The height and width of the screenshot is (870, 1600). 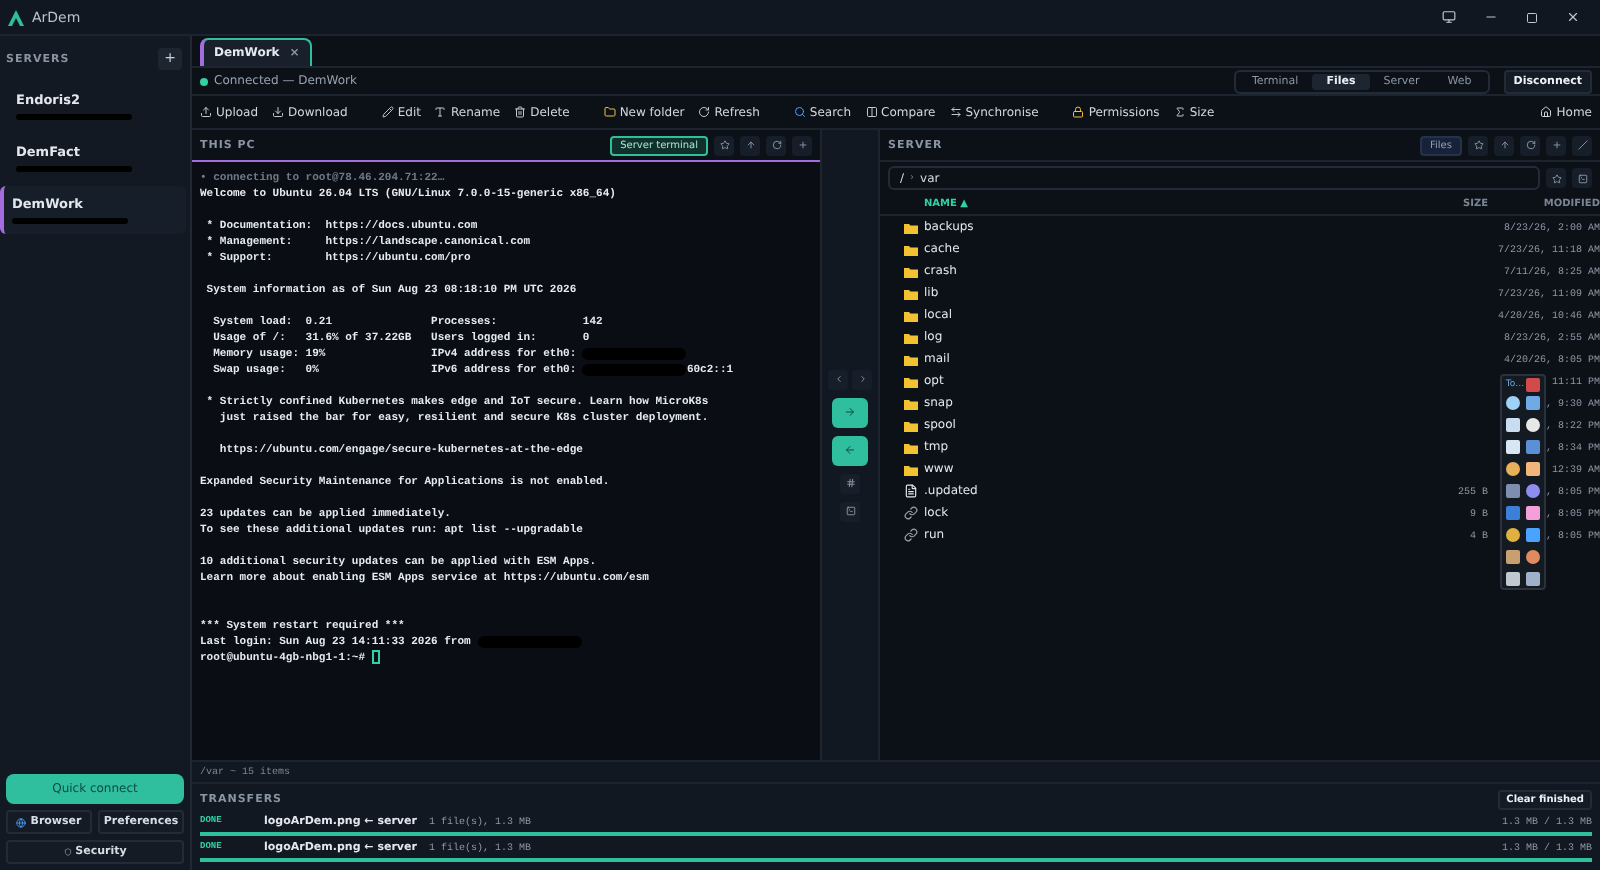 I want to click on palette-close-button, so click(x=1533, y=385).